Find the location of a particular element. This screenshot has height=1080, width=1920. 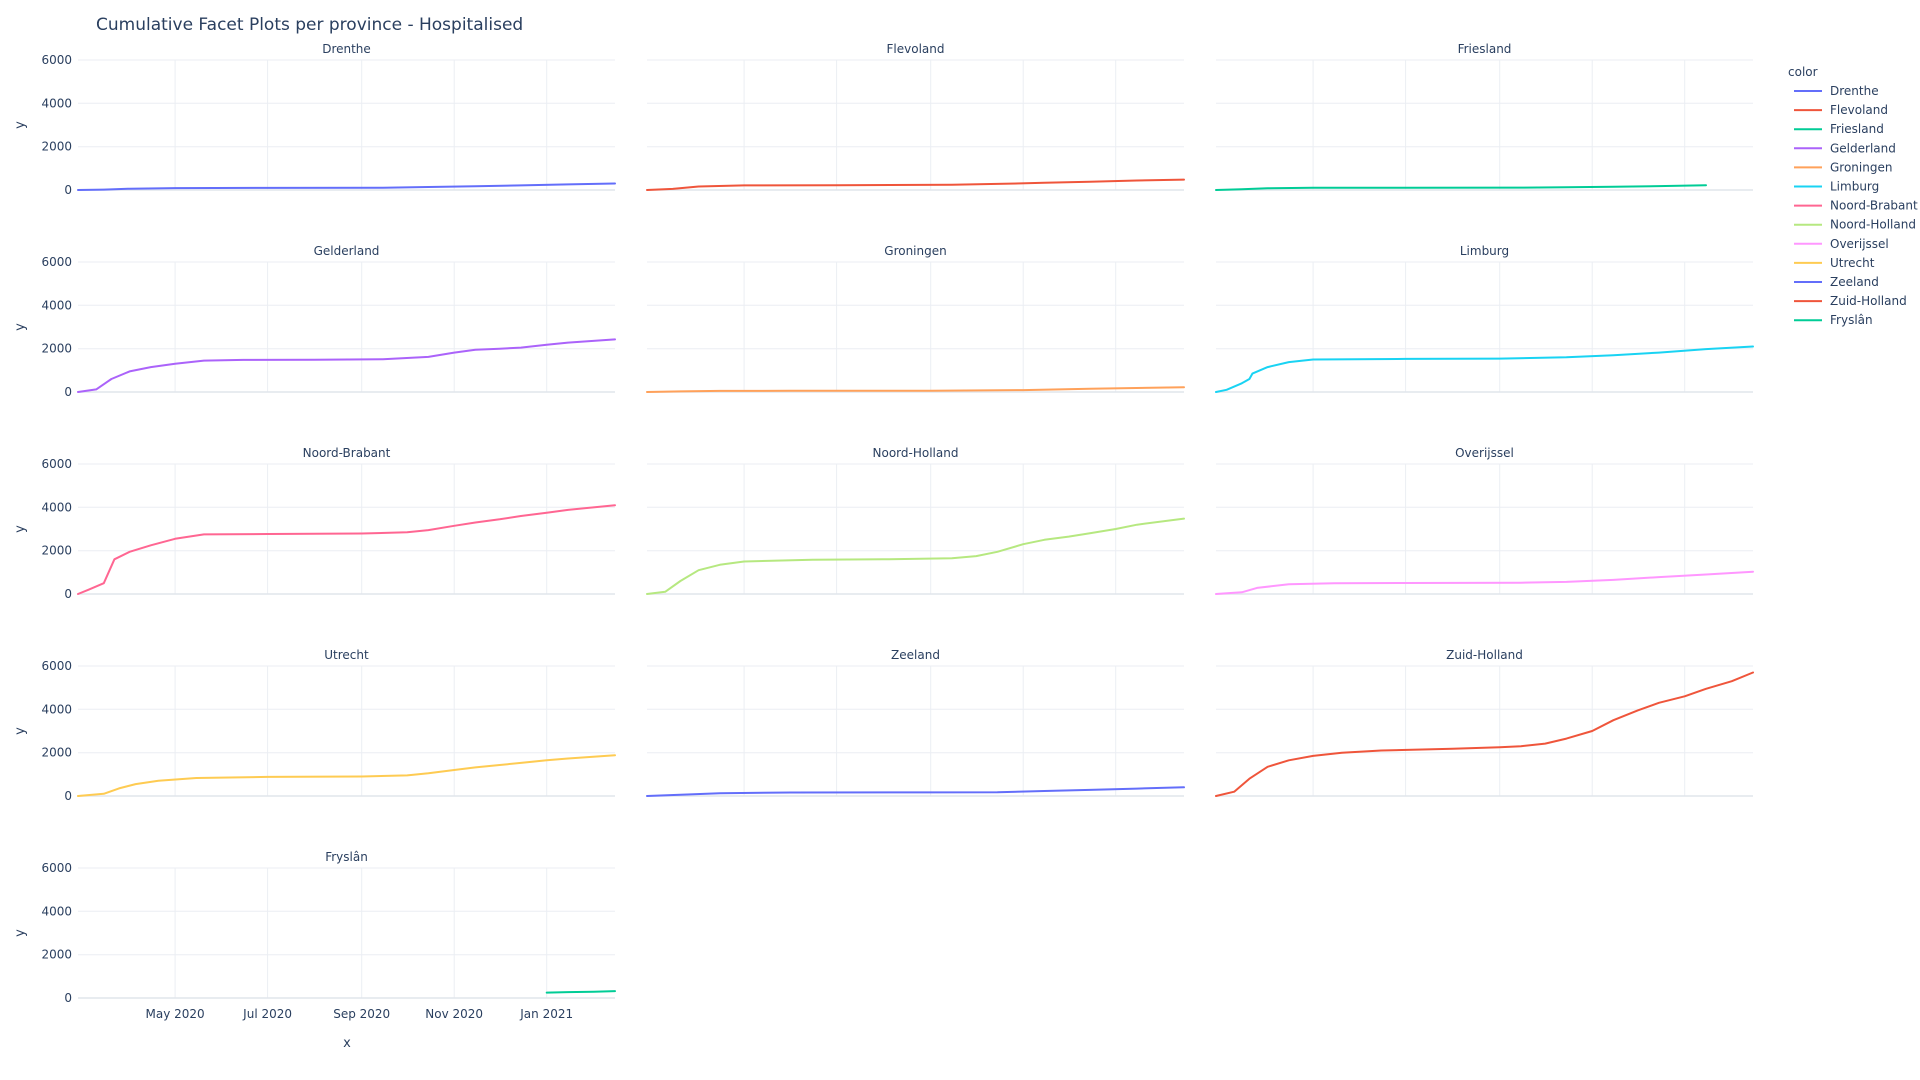

xtick-label: Jul 2020 is located at coordinates (267, 1014).